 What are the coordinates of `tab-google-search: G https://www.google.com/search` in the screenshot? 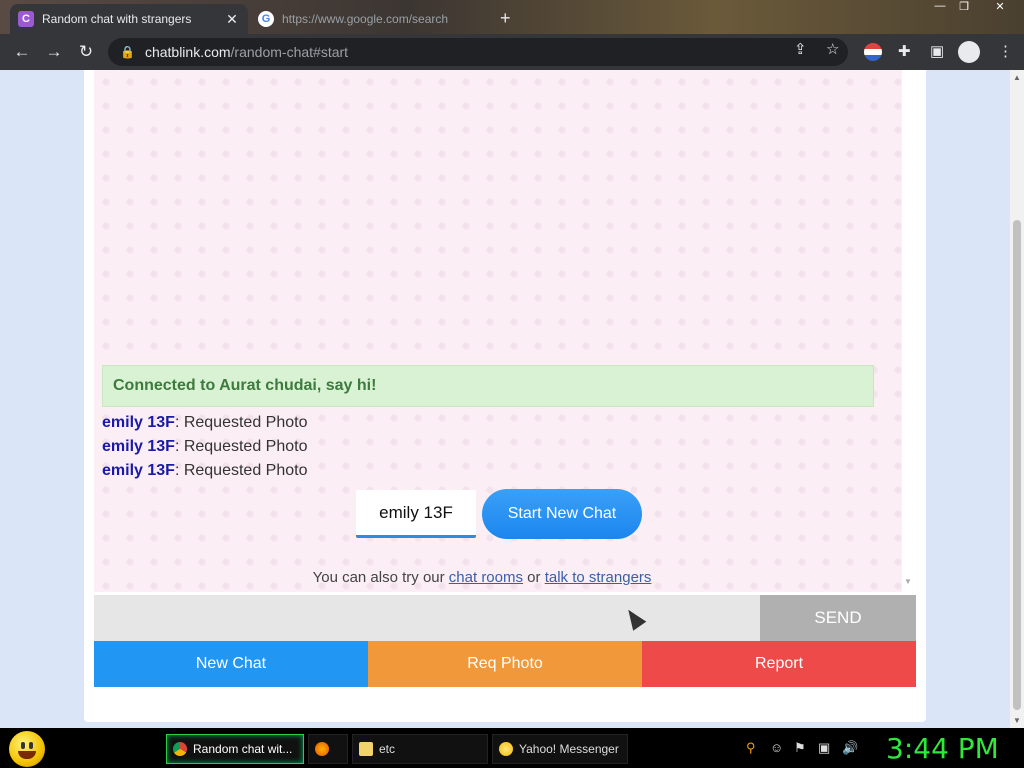 It's located at (370, 19).